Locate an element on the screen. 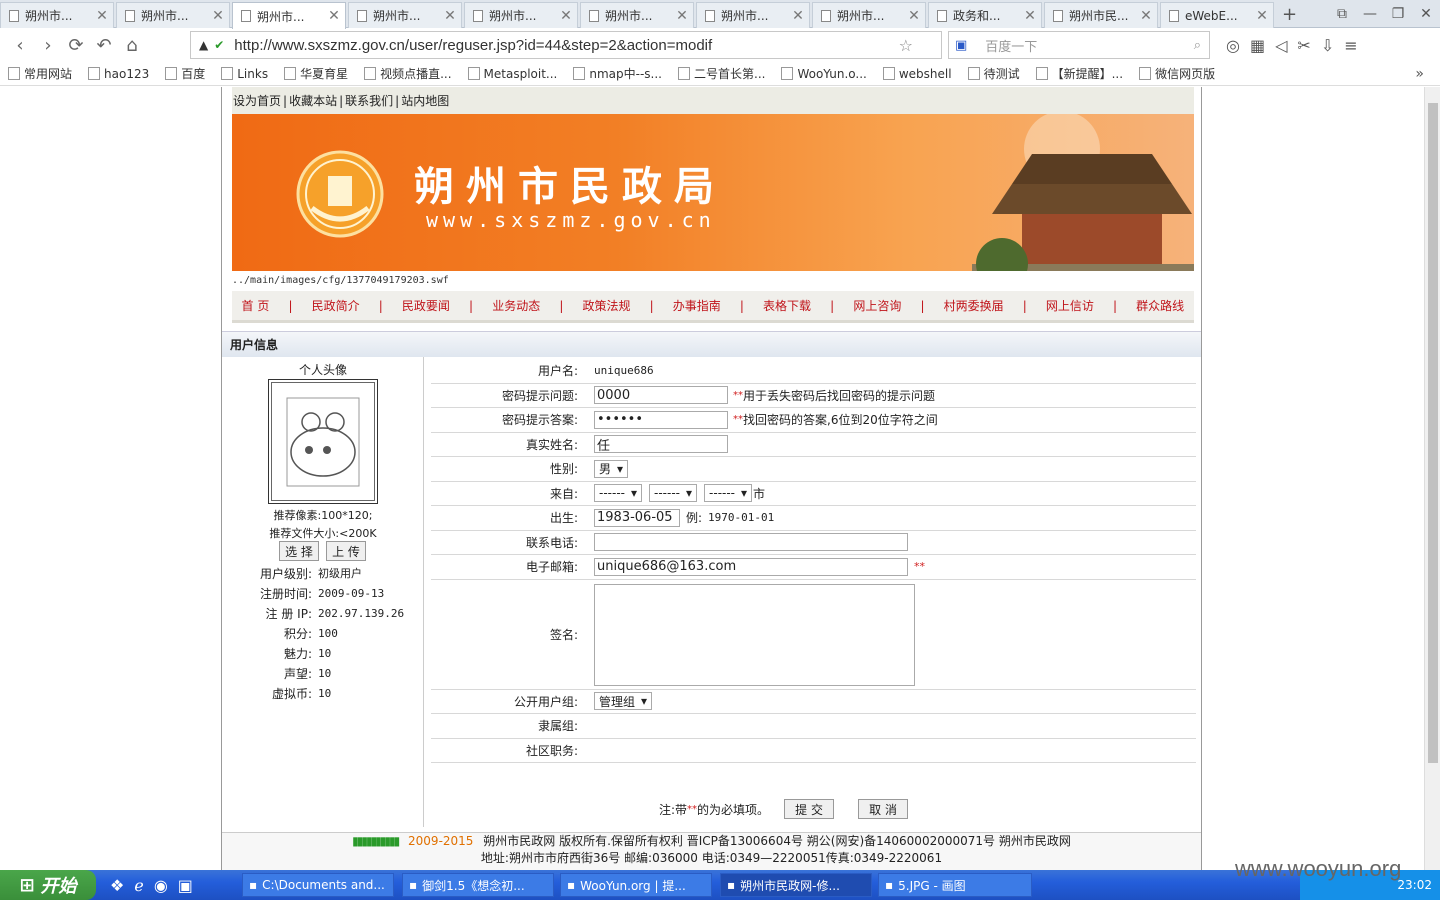 The height and width of the screenshot is (900, 1440). restore-icon: ⧉ is located at coordinates (1342, 14).